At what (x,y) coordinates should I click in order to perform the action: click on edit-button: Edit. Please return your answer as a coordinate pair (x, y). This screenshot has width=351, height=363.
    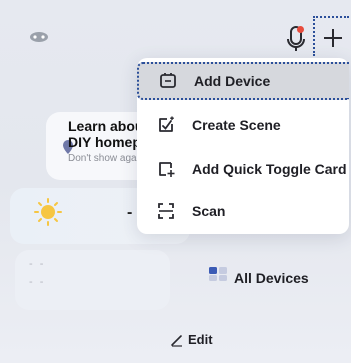
    Looking at the image, I should click on (191, 339).